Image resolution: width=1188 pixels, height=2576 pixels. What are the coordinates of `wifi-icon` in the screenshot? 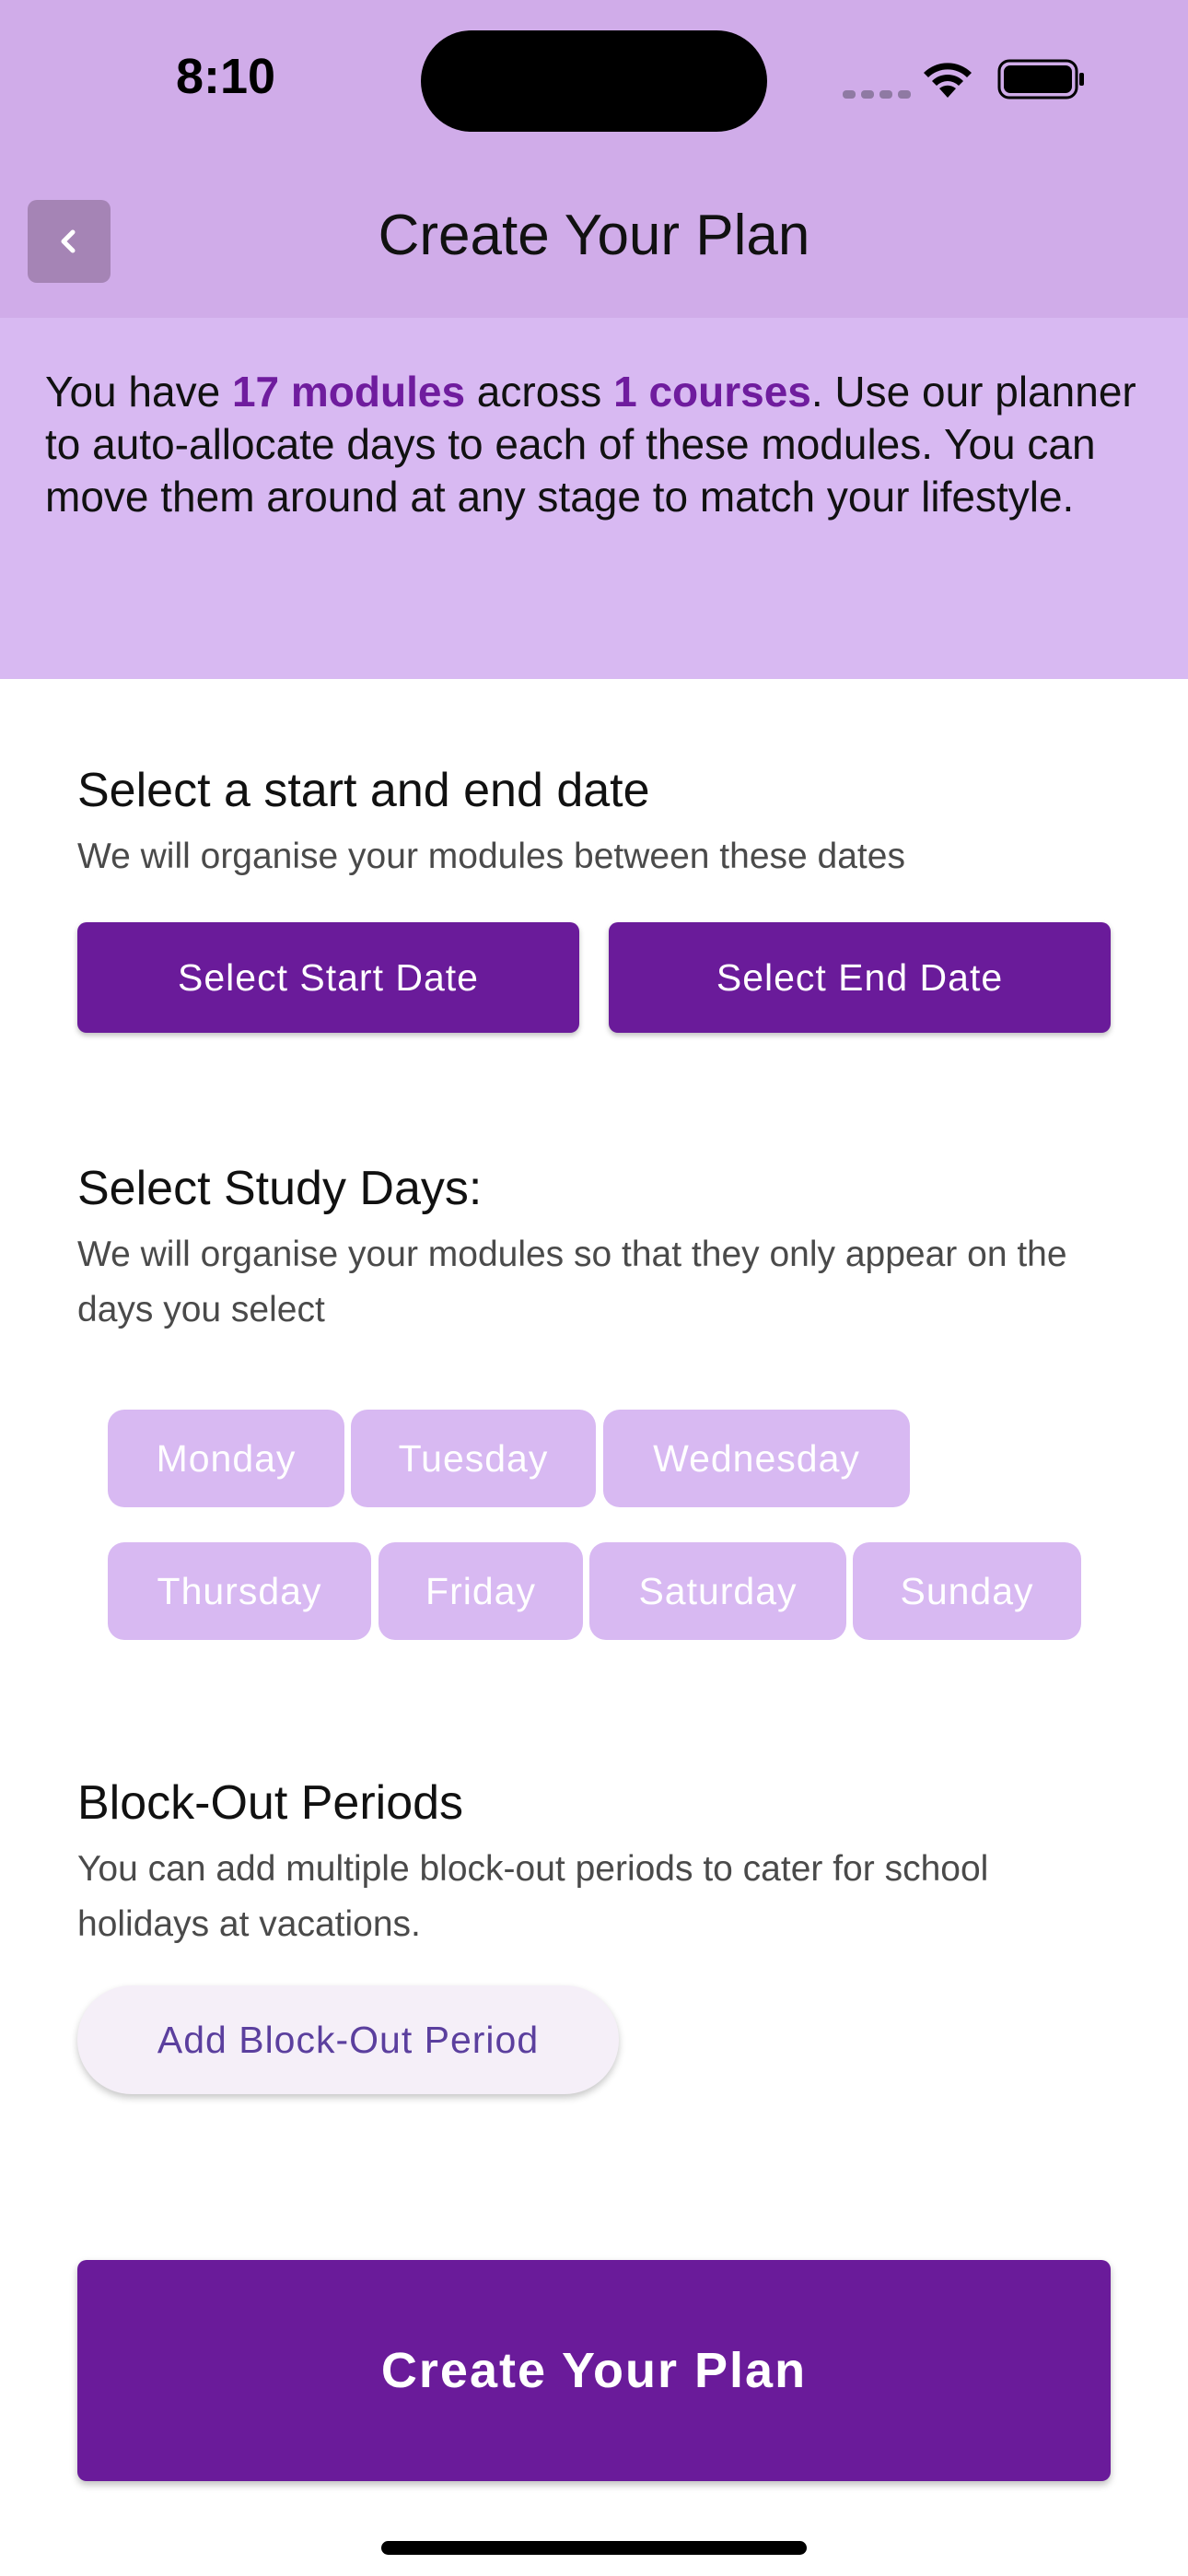 It's located at (948, 80).